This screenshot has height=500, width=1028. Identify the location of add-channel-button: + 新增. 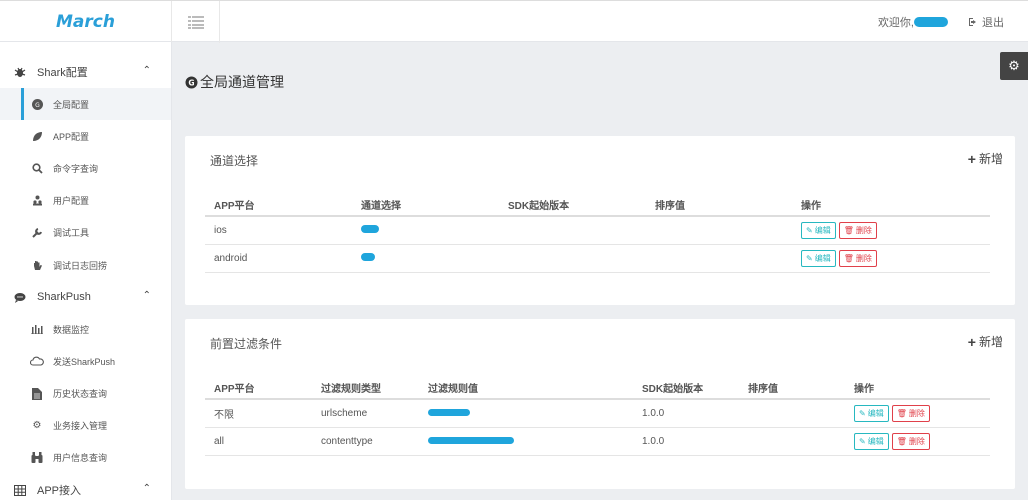
(985, 158).